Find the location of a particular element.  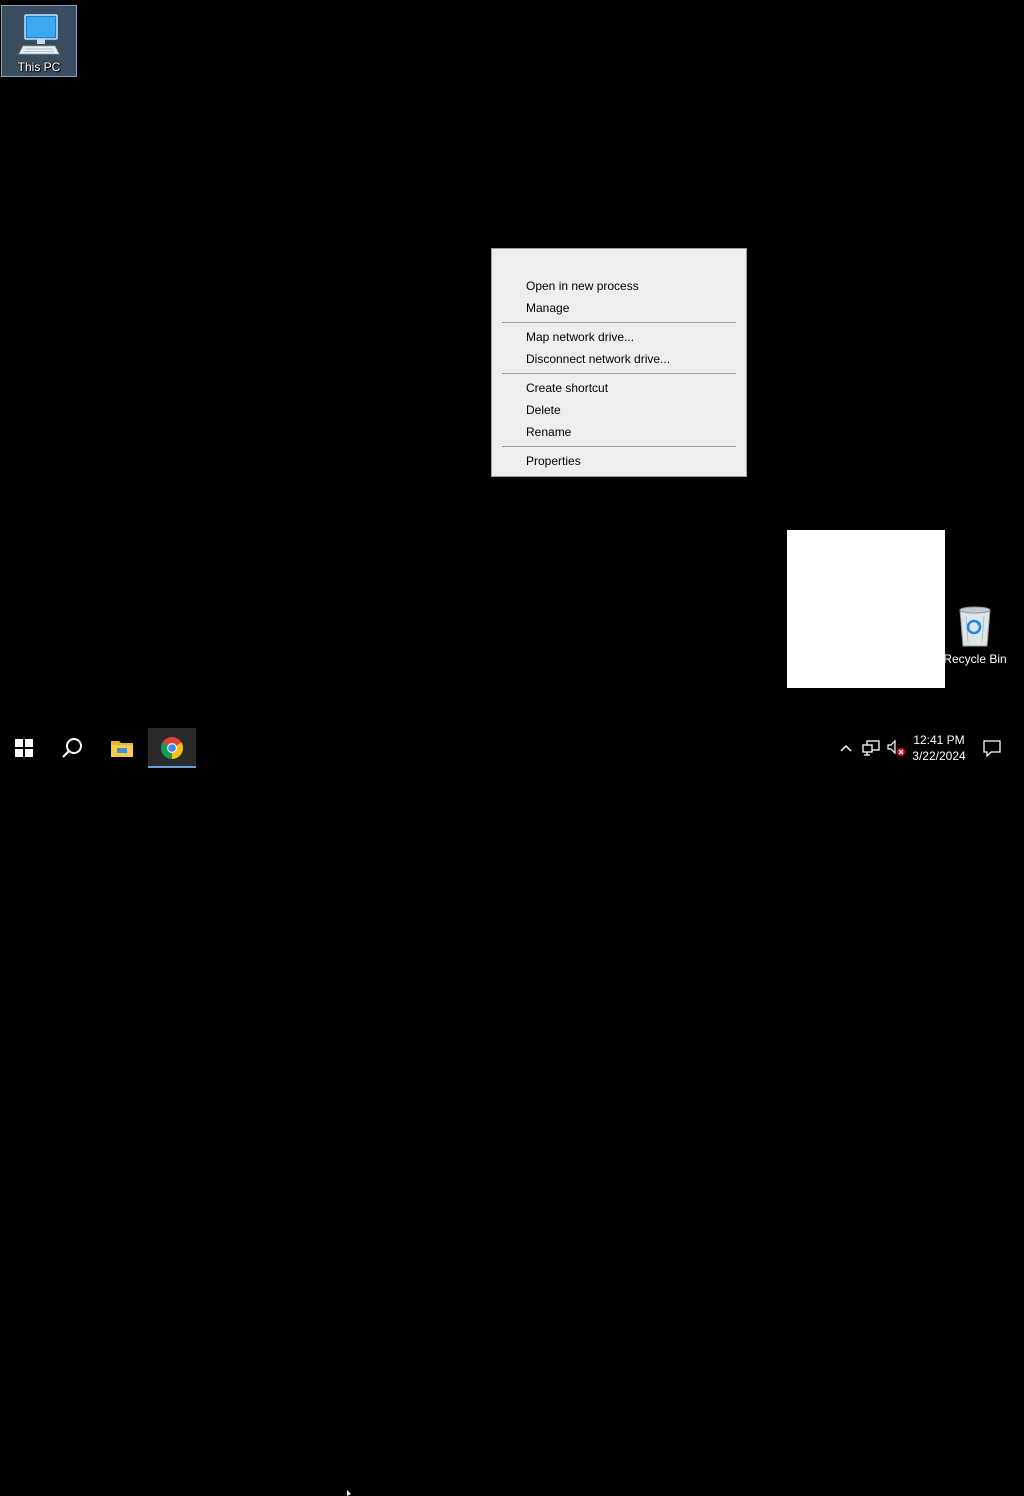

menu-item-create-shortcut: Create shortcut is located at coordinates (619, 388).